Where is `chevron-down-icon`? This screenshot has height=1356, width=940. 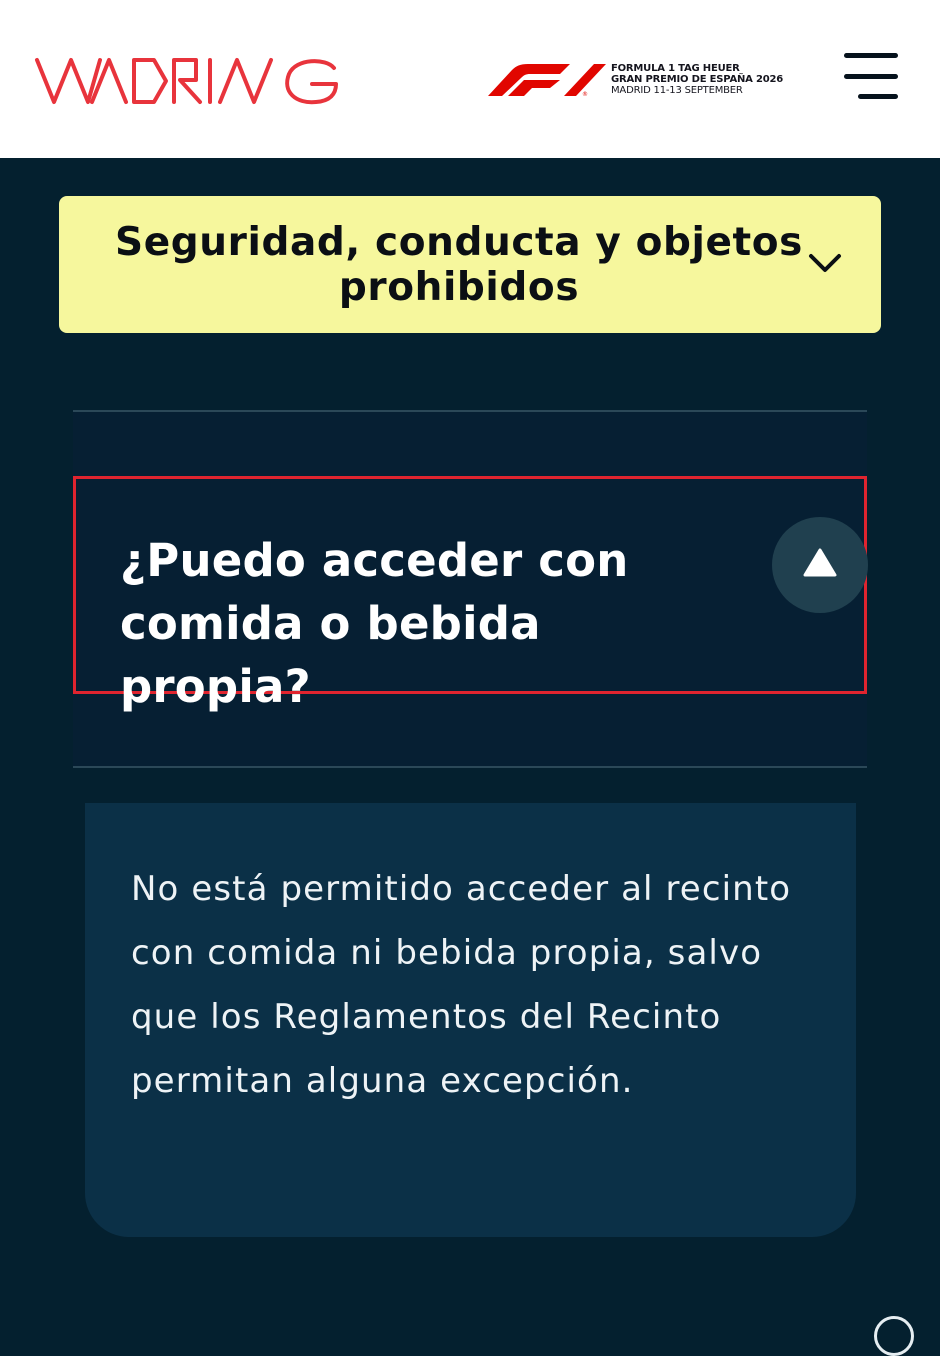 chevron-down-icon is located at coordinates (825, 263).